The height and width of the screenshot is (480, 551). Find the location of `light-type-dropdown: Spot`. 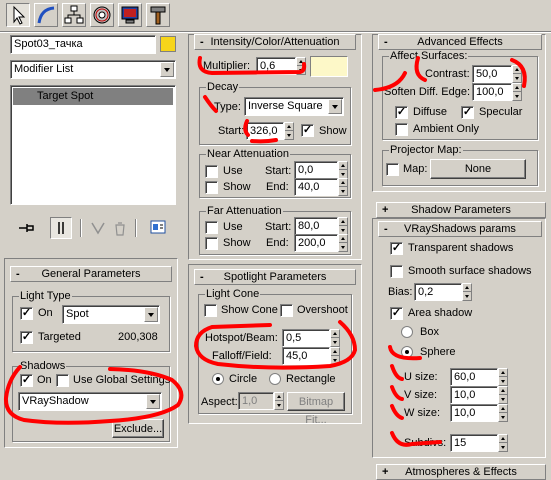

light-type-dropdown: Spot is located at coordinates (111, 314).